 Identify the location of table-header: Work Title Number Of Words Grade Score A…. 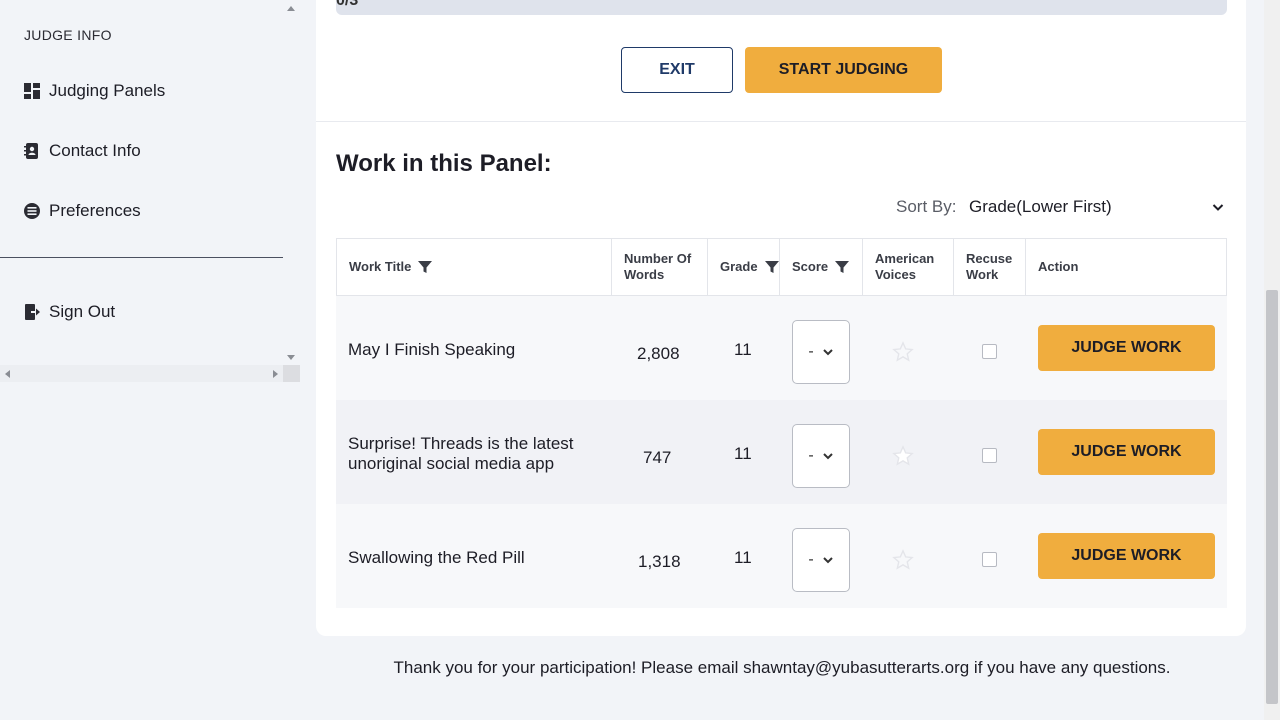
(781, 267).